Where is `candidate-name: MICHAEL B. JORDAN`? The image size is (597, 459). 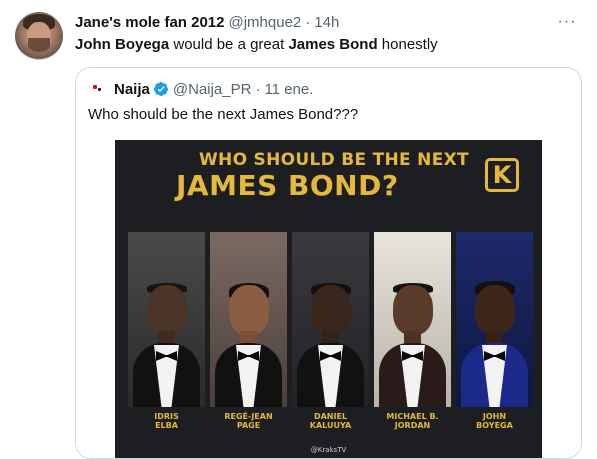
candidate-name: MICHAEL B. JORDAN is located at coordinates (412, 421).